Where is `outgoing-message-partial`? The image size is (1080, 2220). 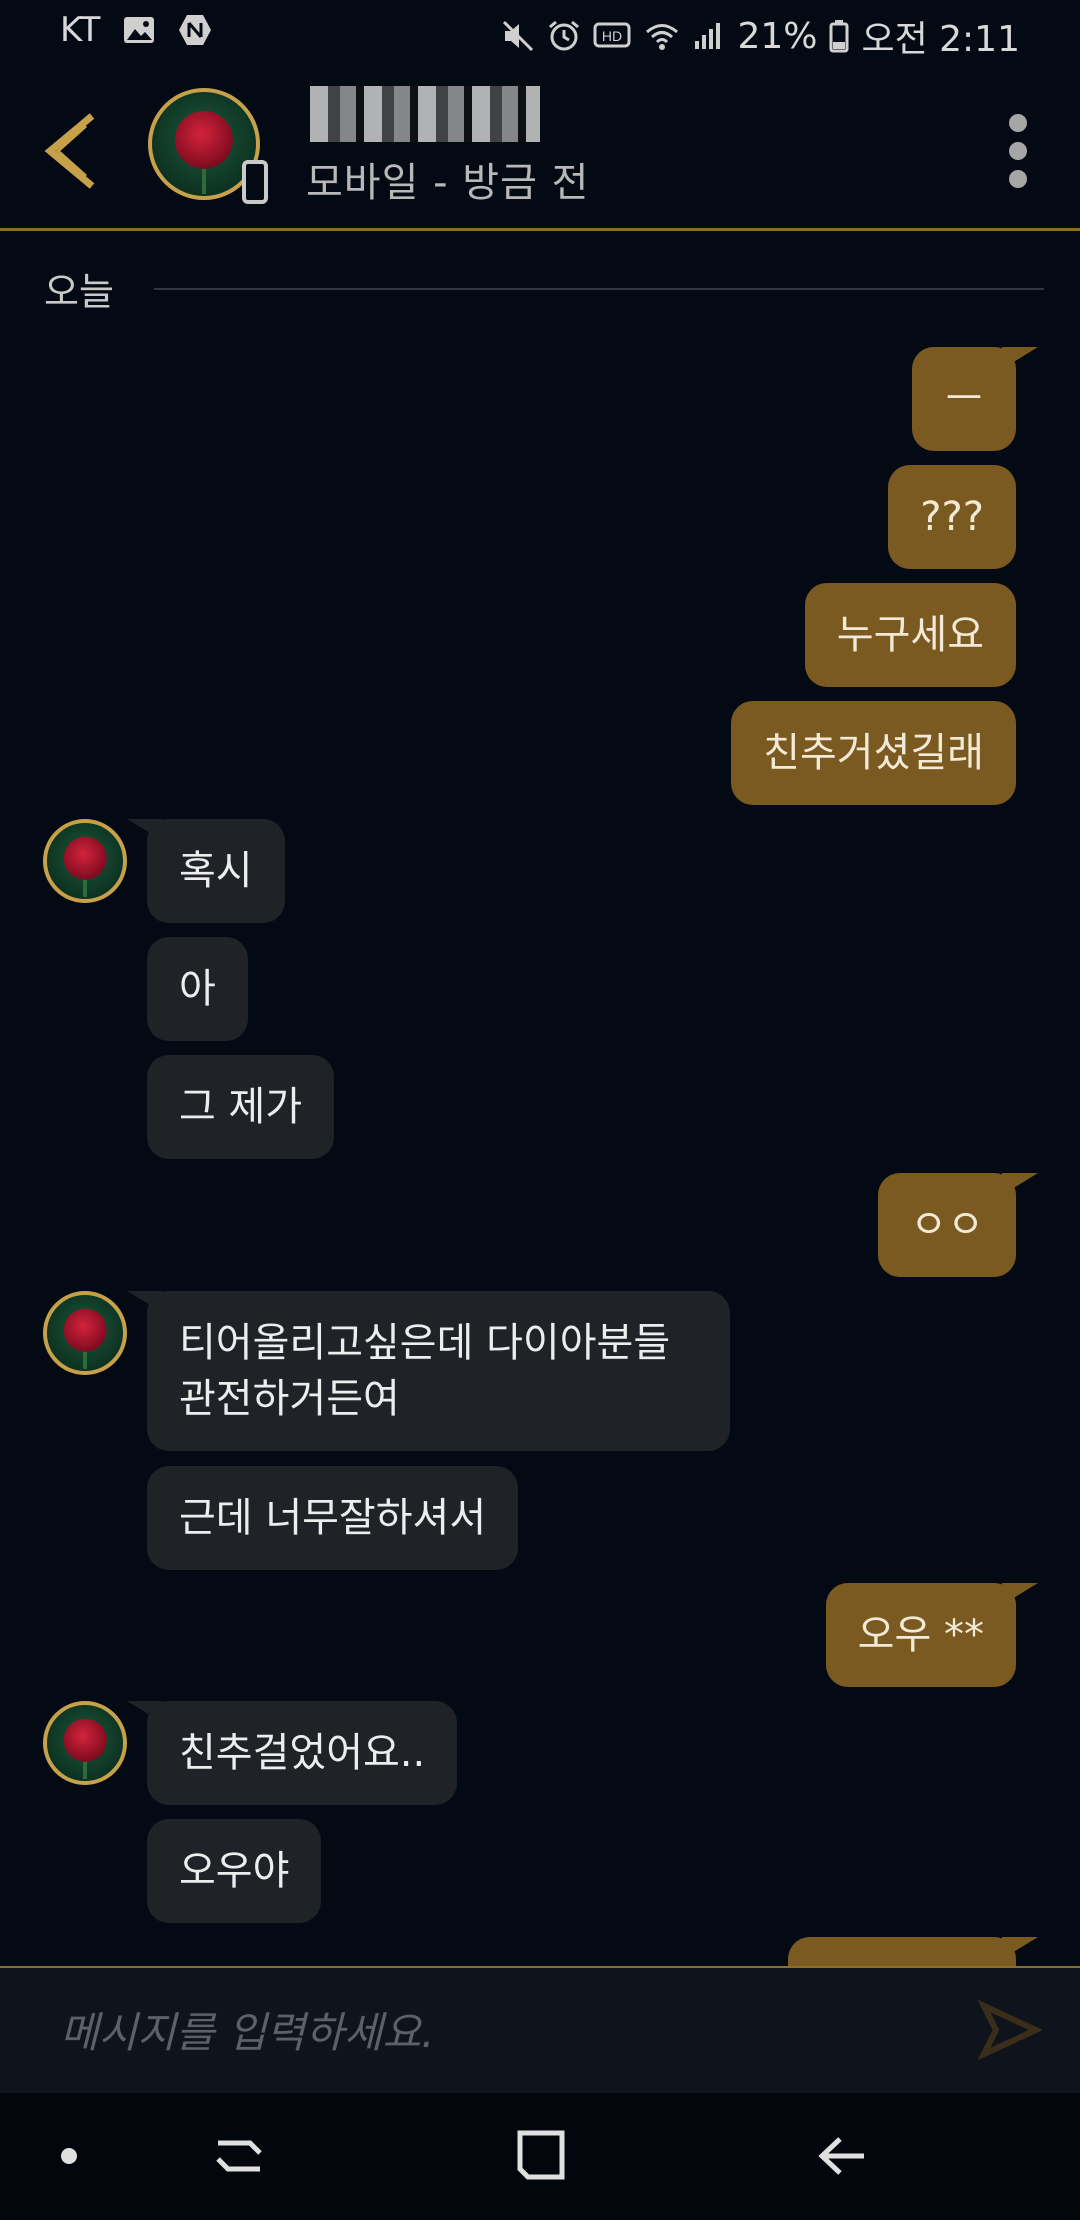 outgoing-message-partial is located at coordinates (902, 1951).